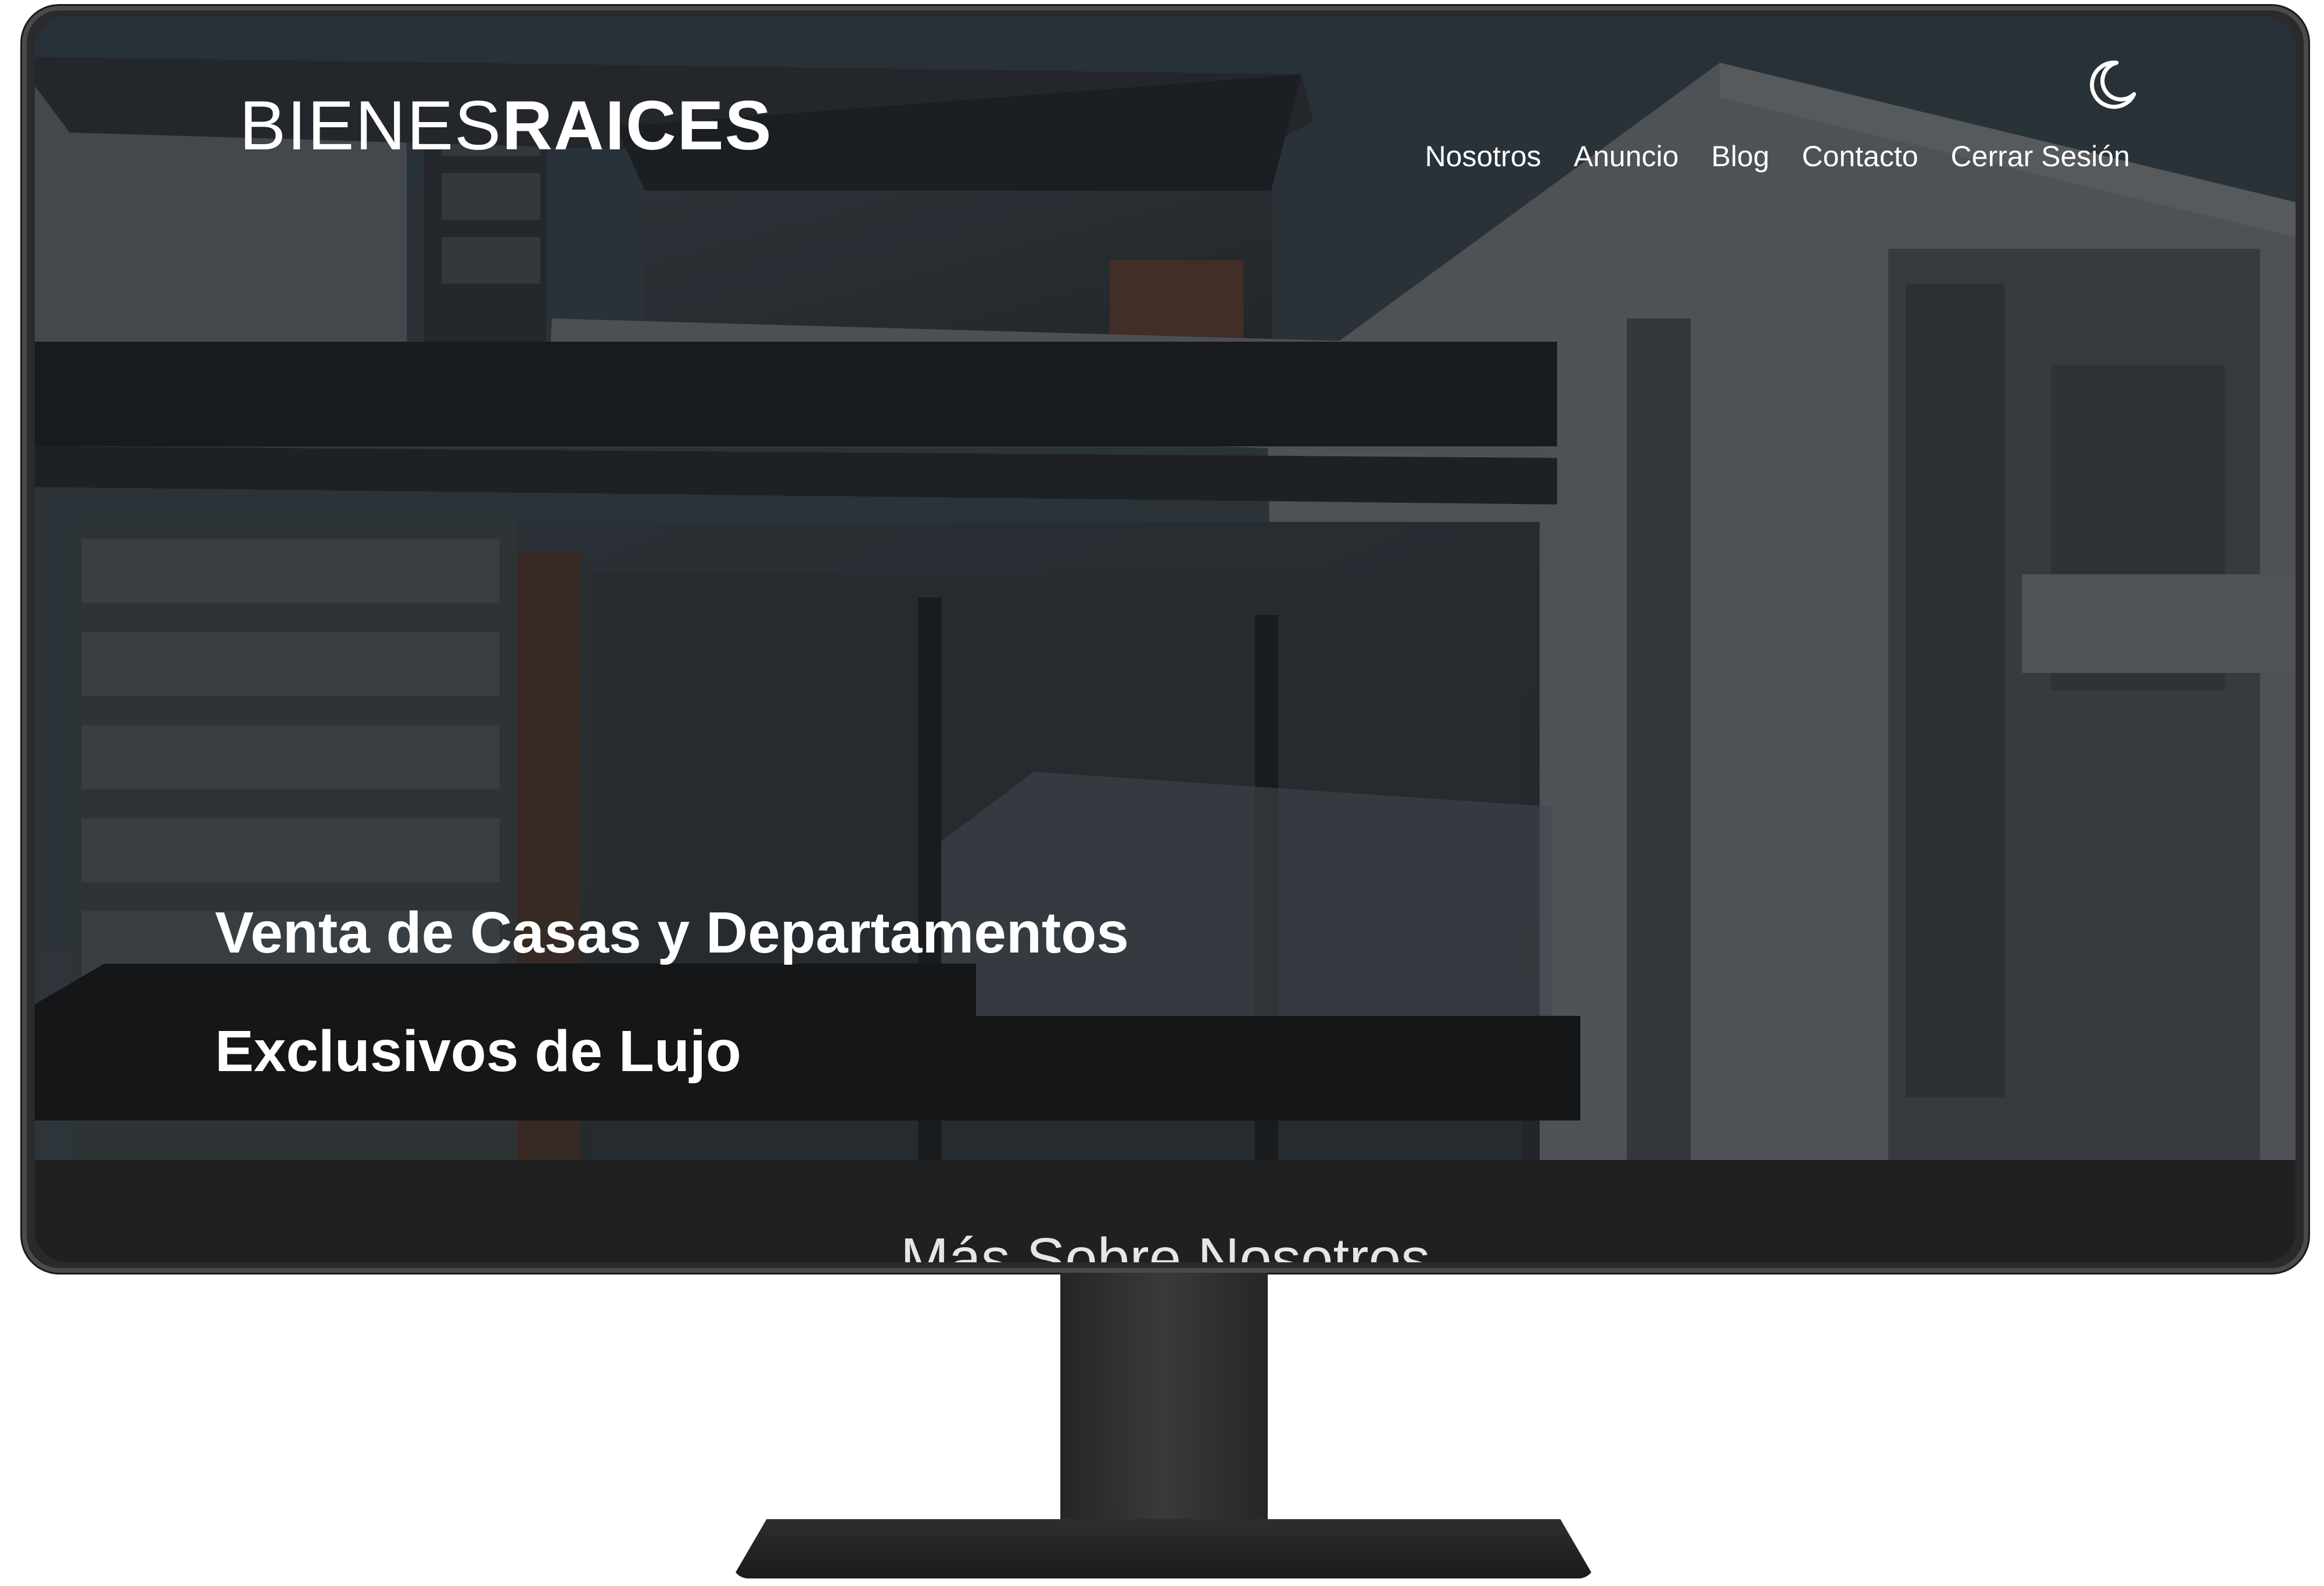 This screenshot has width=2324, height=1586. What do you see at coordinates (672, 932) in the screenshot?
I see `hero-headline-line1: Venta de Casas y Departamentos` at bounding box center [672, 932].